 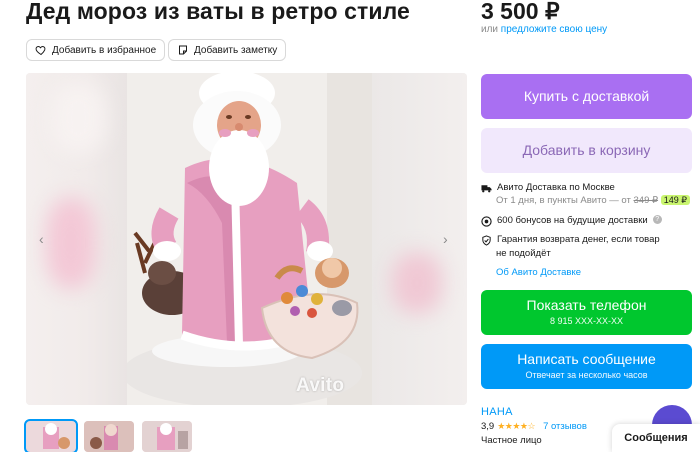 I want to click on bonus-icon, so click(x=486, y=221).